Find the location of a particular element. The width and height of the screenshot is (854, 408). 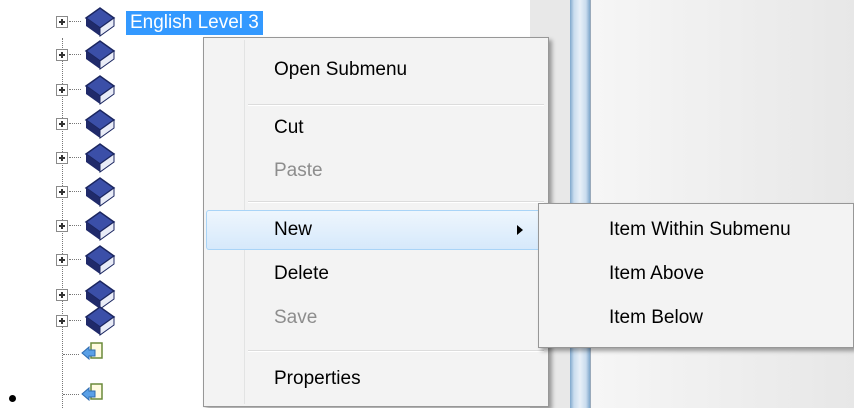

submenu-arrow-icon is located at coordinates (520, 230).